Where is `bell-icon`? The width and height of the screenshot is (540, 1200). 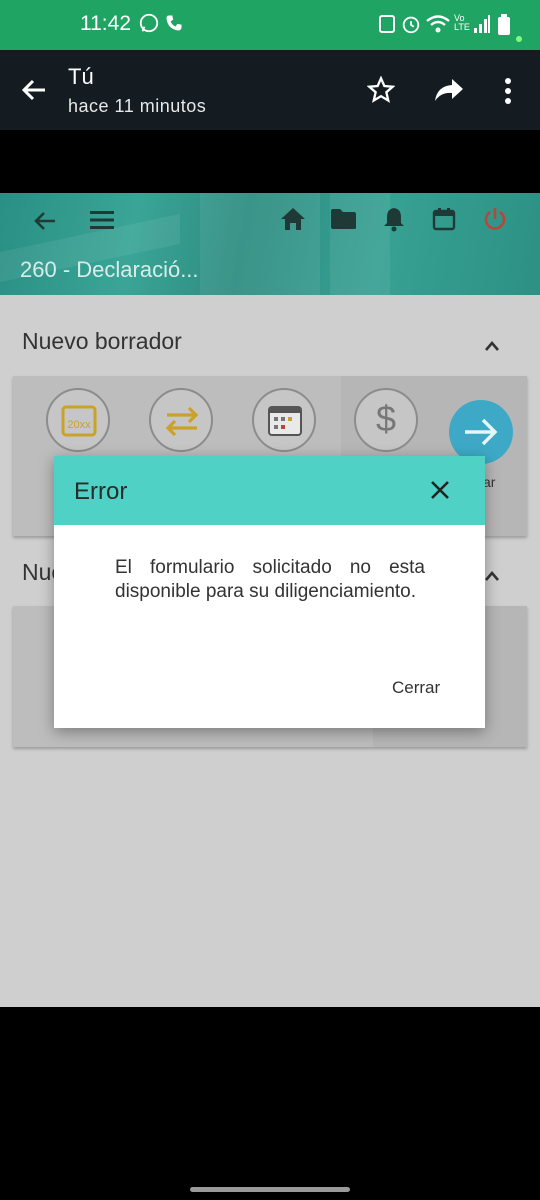
bell-icon is located at coordinates (394, 221).